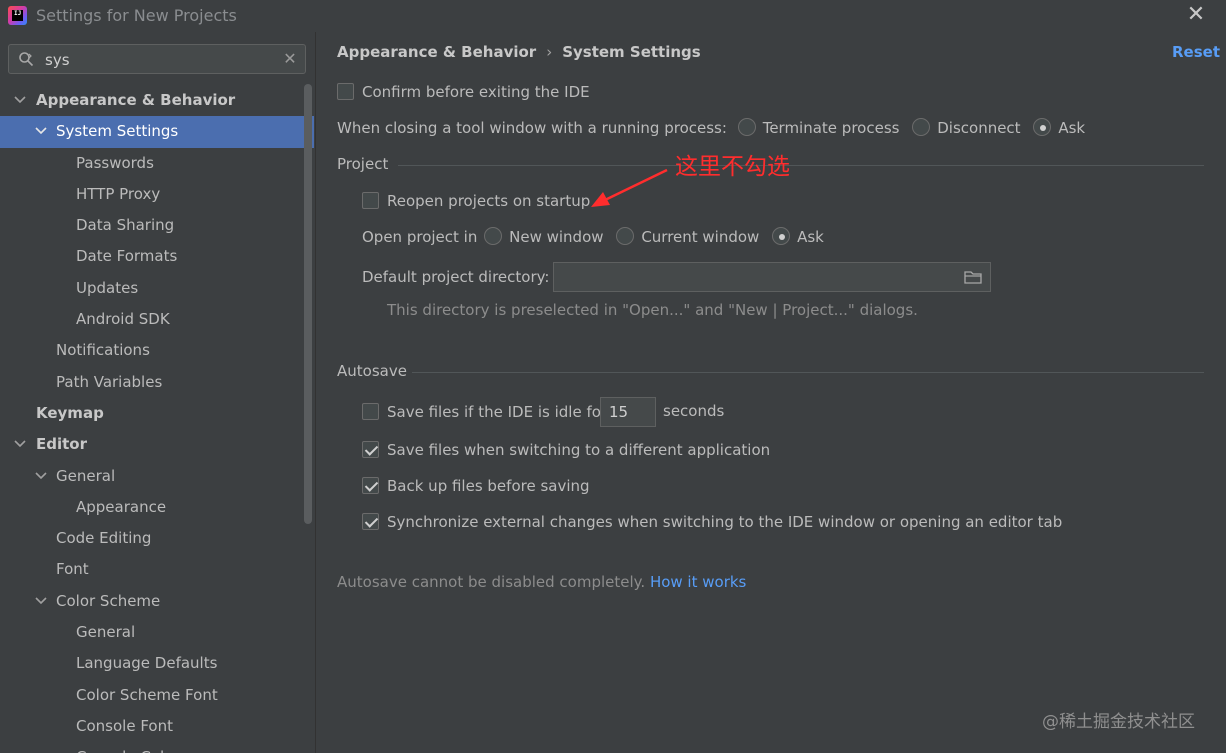 The height and width of the screenshot is (753, 1226). Describe the element at coordinates (121, 506) in the screenshot. I see `sidebar-item-label: Appearance` at that location.